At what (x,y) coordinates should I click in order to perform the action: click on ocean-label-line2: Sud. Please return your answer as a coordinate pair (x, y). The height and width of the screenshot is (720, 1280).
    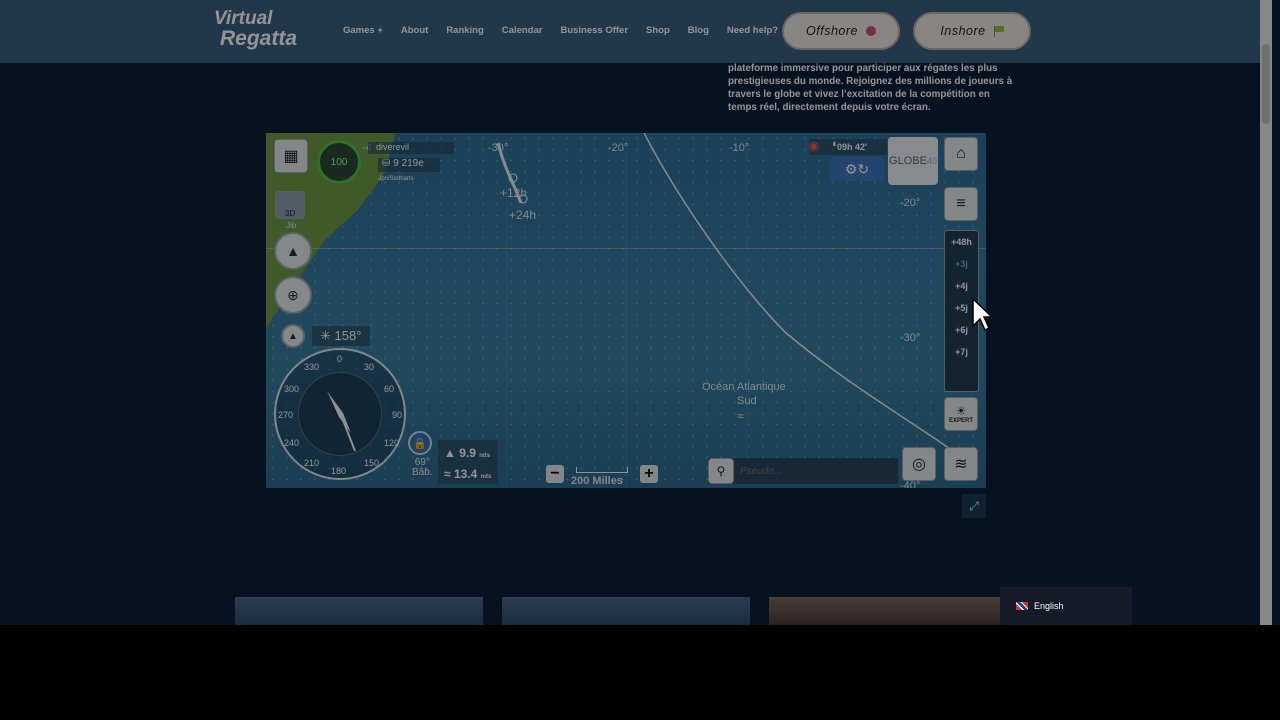
    Looking at the image, I should click on (747, 401).